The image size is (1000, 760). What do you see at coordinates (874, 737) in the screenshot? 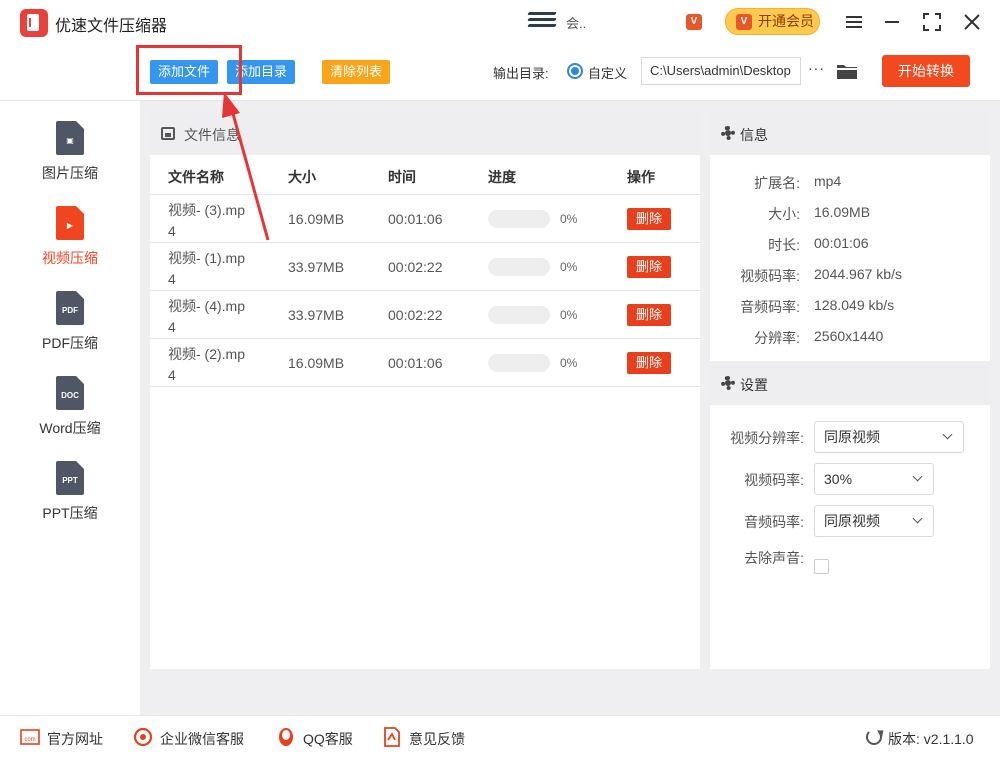
I see `refresh-icon` at bounding box center [874, 737].